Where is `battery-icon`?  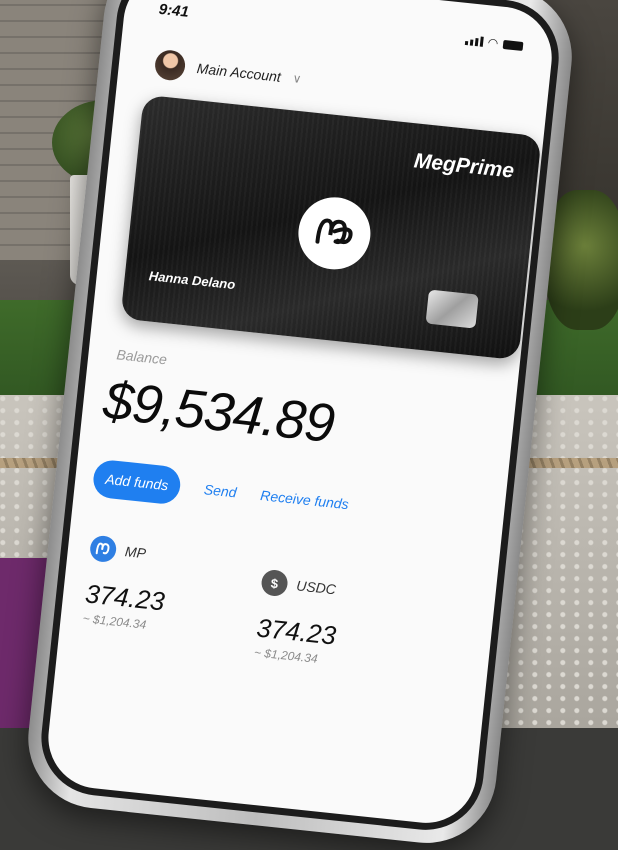 battery-icon is located at coordinates (513, 45).